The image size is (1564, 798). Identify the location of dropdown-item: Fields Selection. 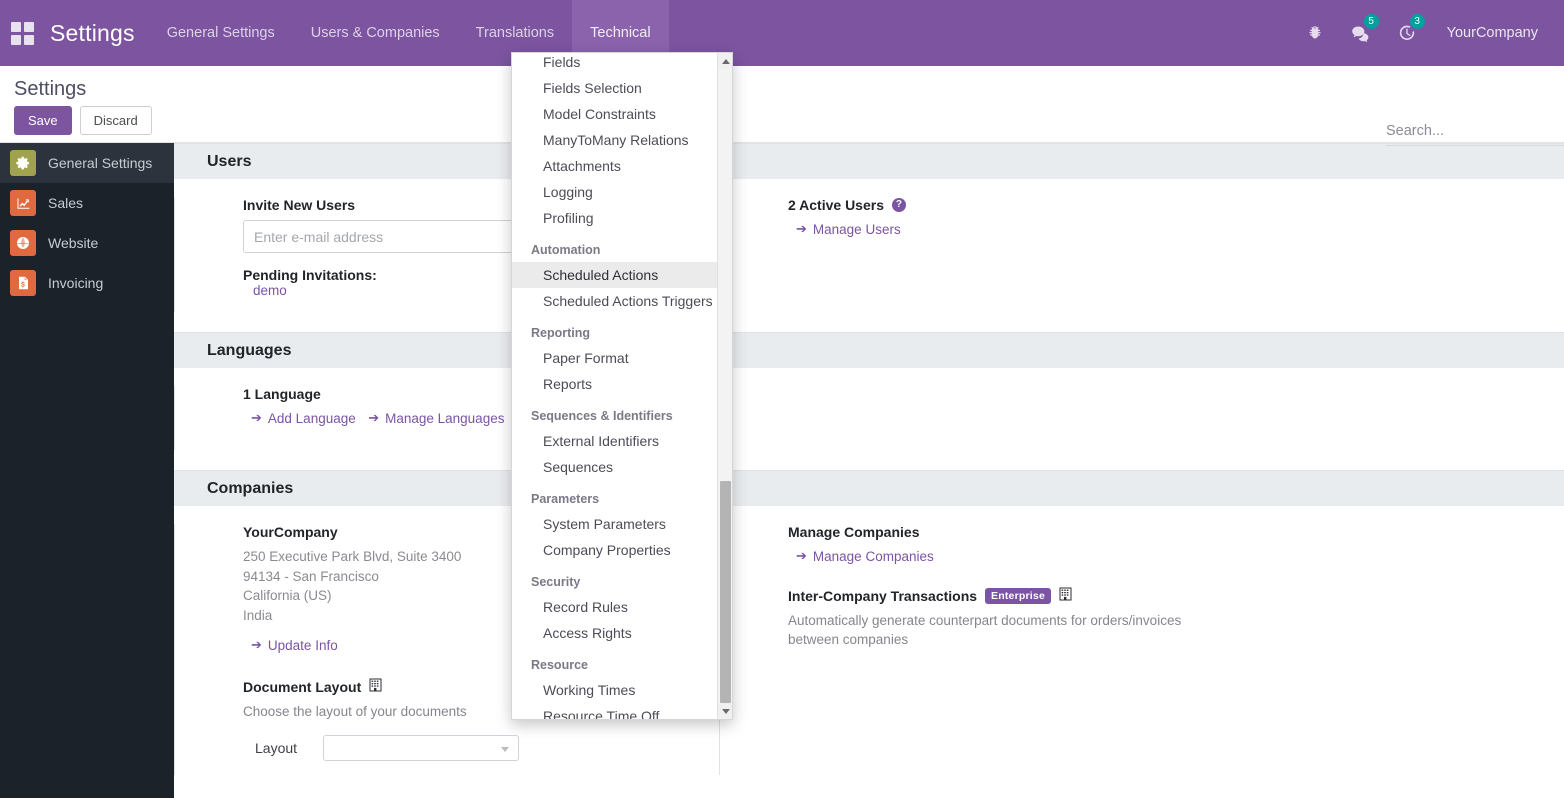
(615, 88).